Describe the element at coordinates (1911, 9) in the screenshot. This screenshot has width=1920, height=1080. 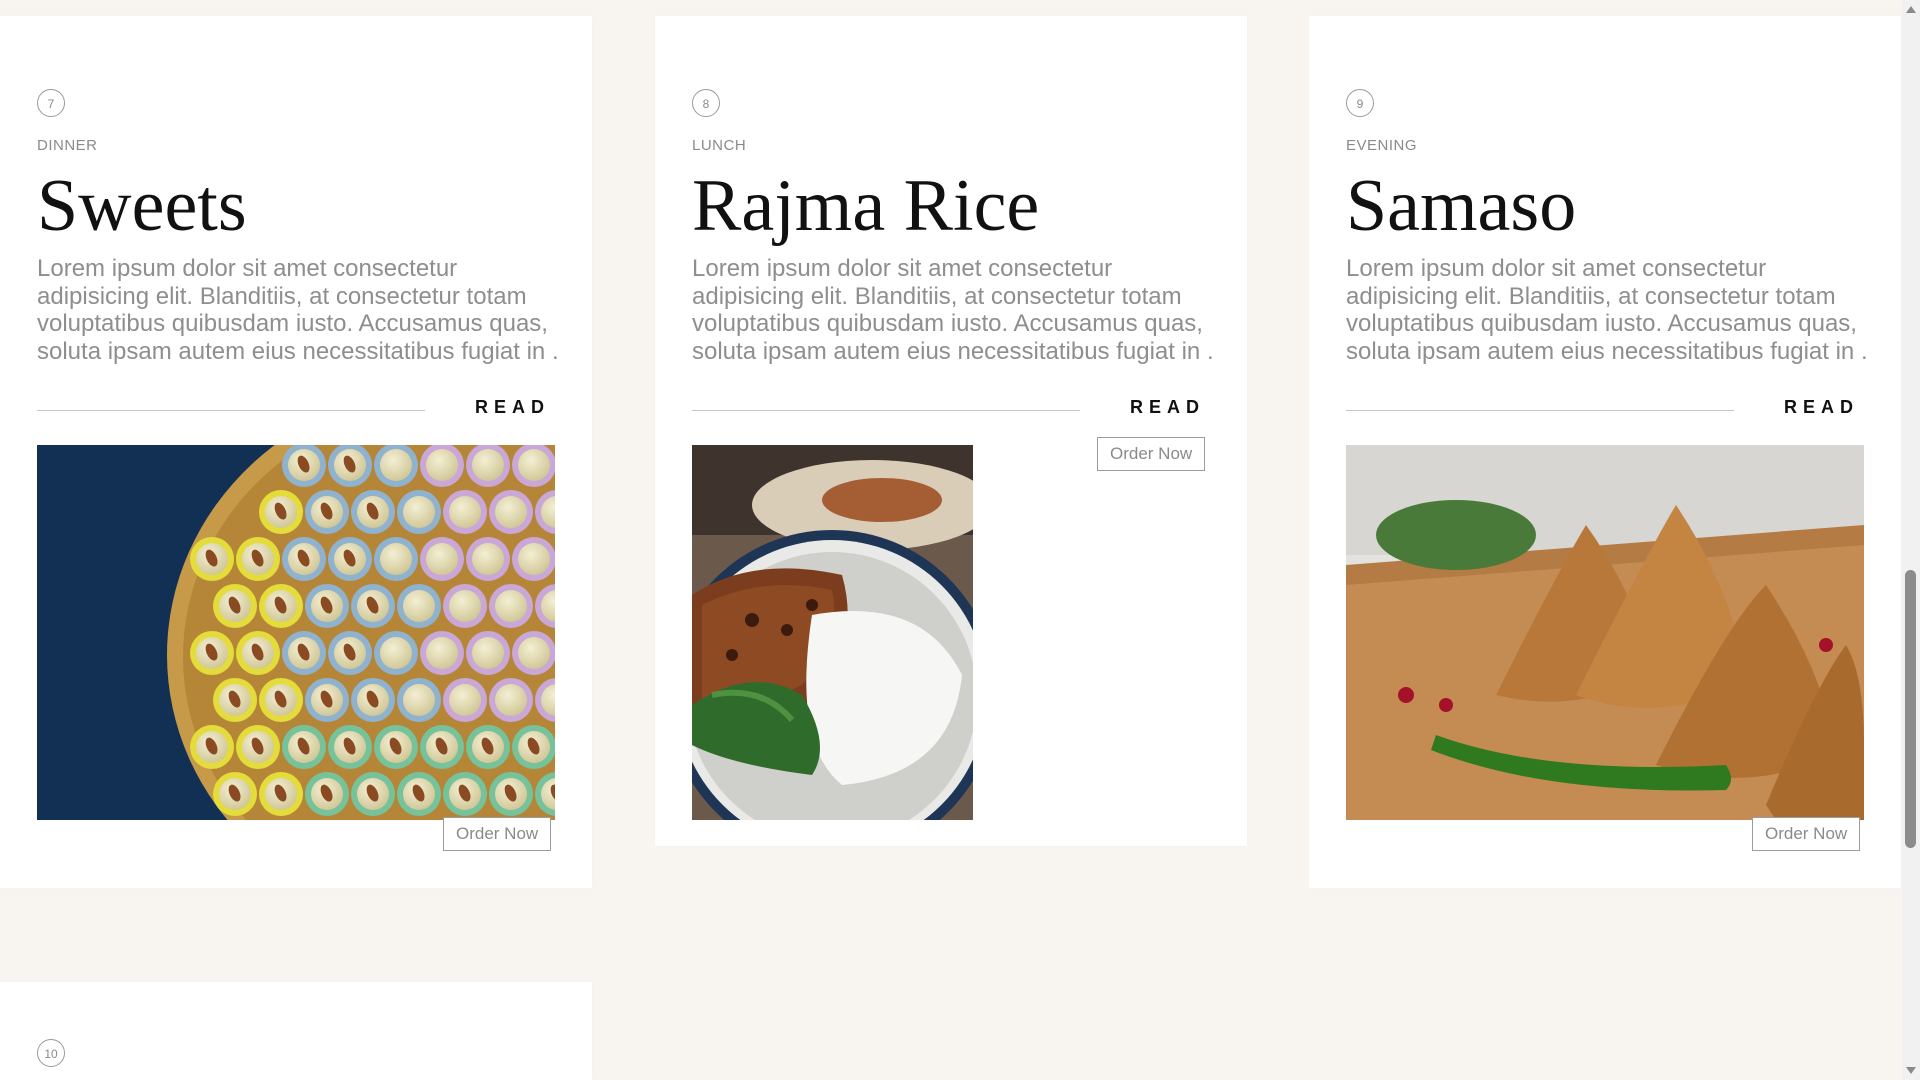
I see `scroll-up-icon` at that location.